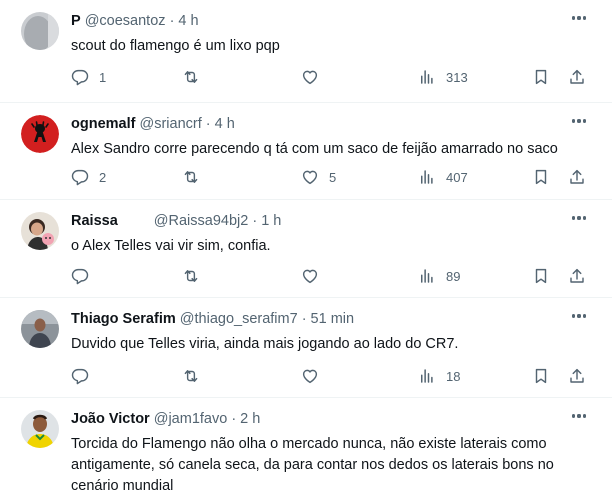 The height and width of the screenshot is (498, 612). What do you see at coordinates (439, 376) in the screenshot?
I see `views-button: 18` at bounding box center [439, 376].